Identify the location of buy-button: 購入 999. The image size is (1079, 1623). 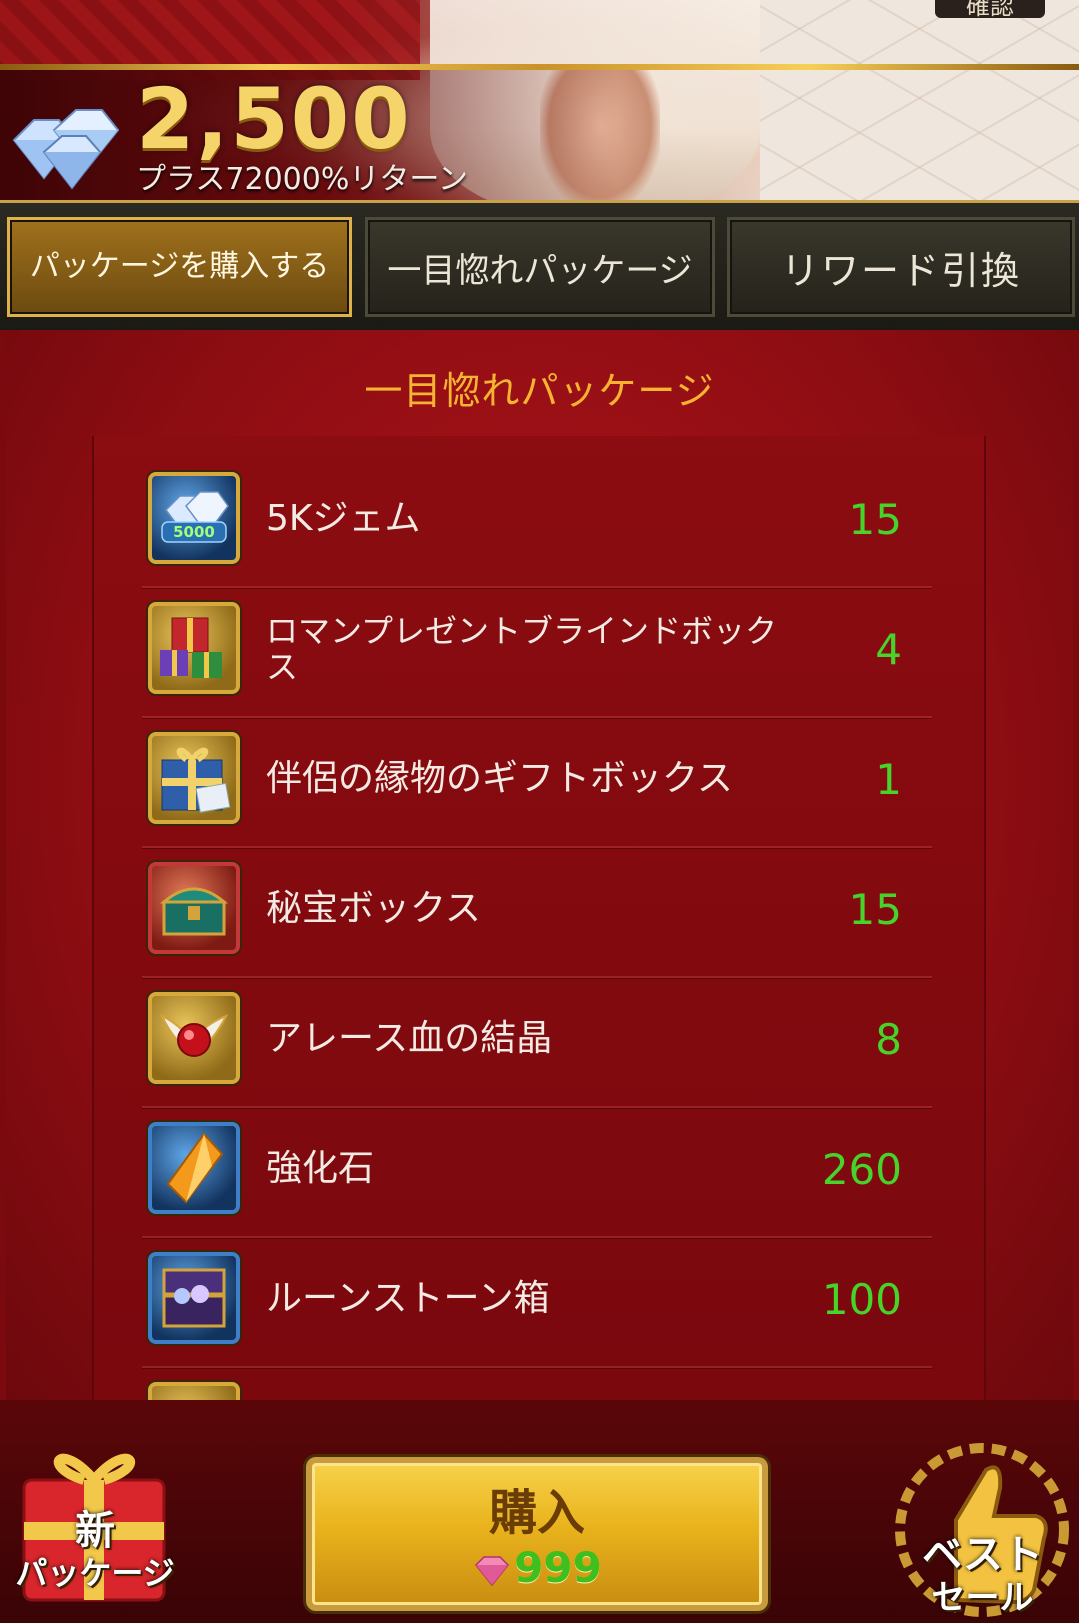
(537, 1534).